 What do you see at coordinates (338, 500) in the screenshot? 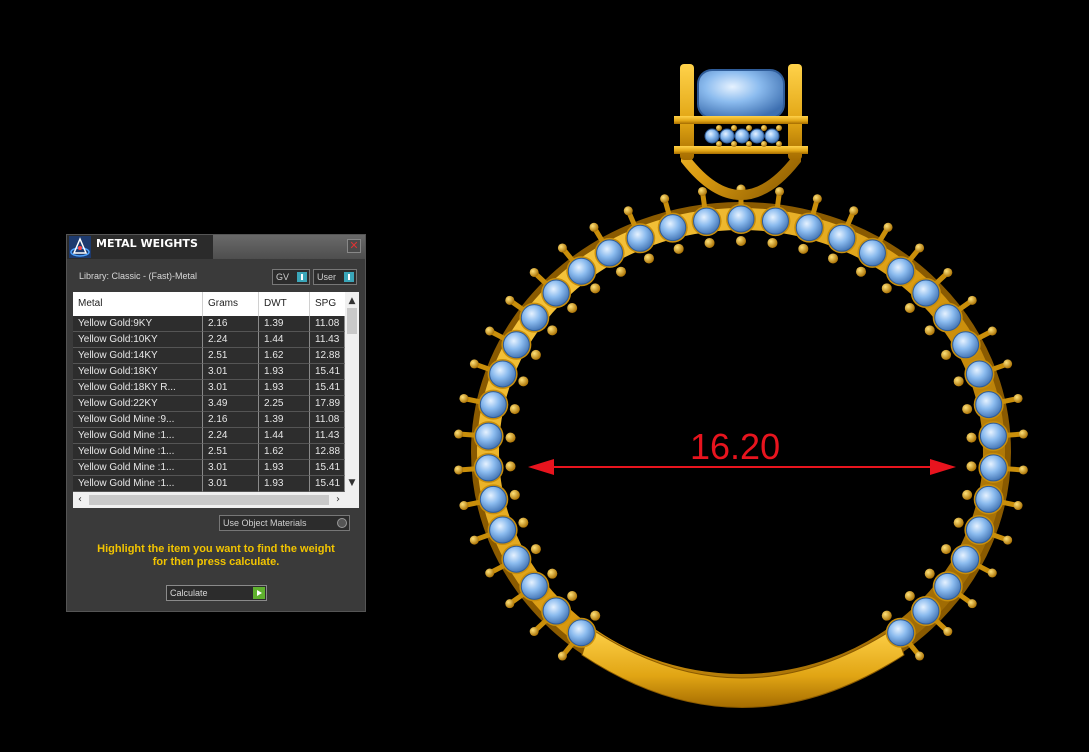
I see `scroll-right-icon: ›` at bounding box center [338, 500].